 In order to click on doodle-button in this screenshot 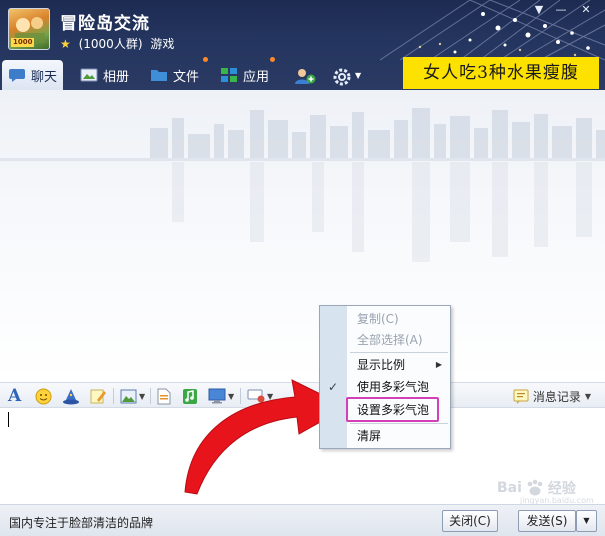, I will do `click(98, 396)`.